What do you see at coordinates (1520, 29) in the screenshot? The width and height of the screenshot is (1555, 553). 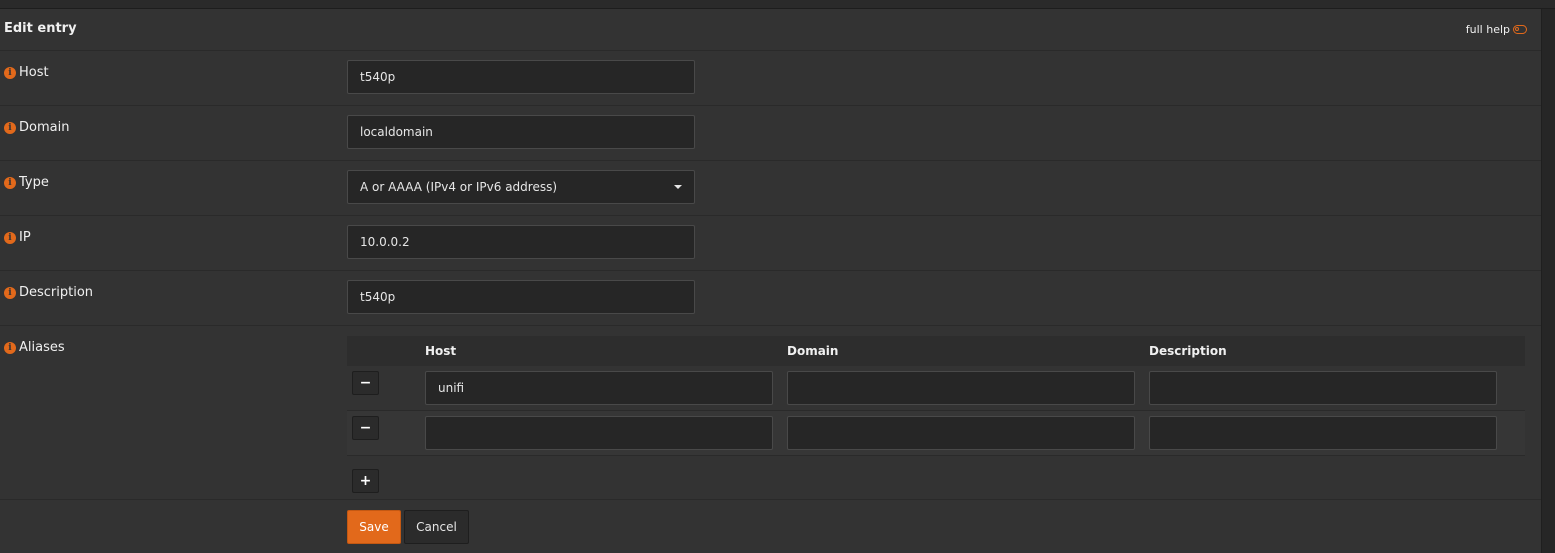 I see `toggle-off-icon` at bounding box center [1520, 29].